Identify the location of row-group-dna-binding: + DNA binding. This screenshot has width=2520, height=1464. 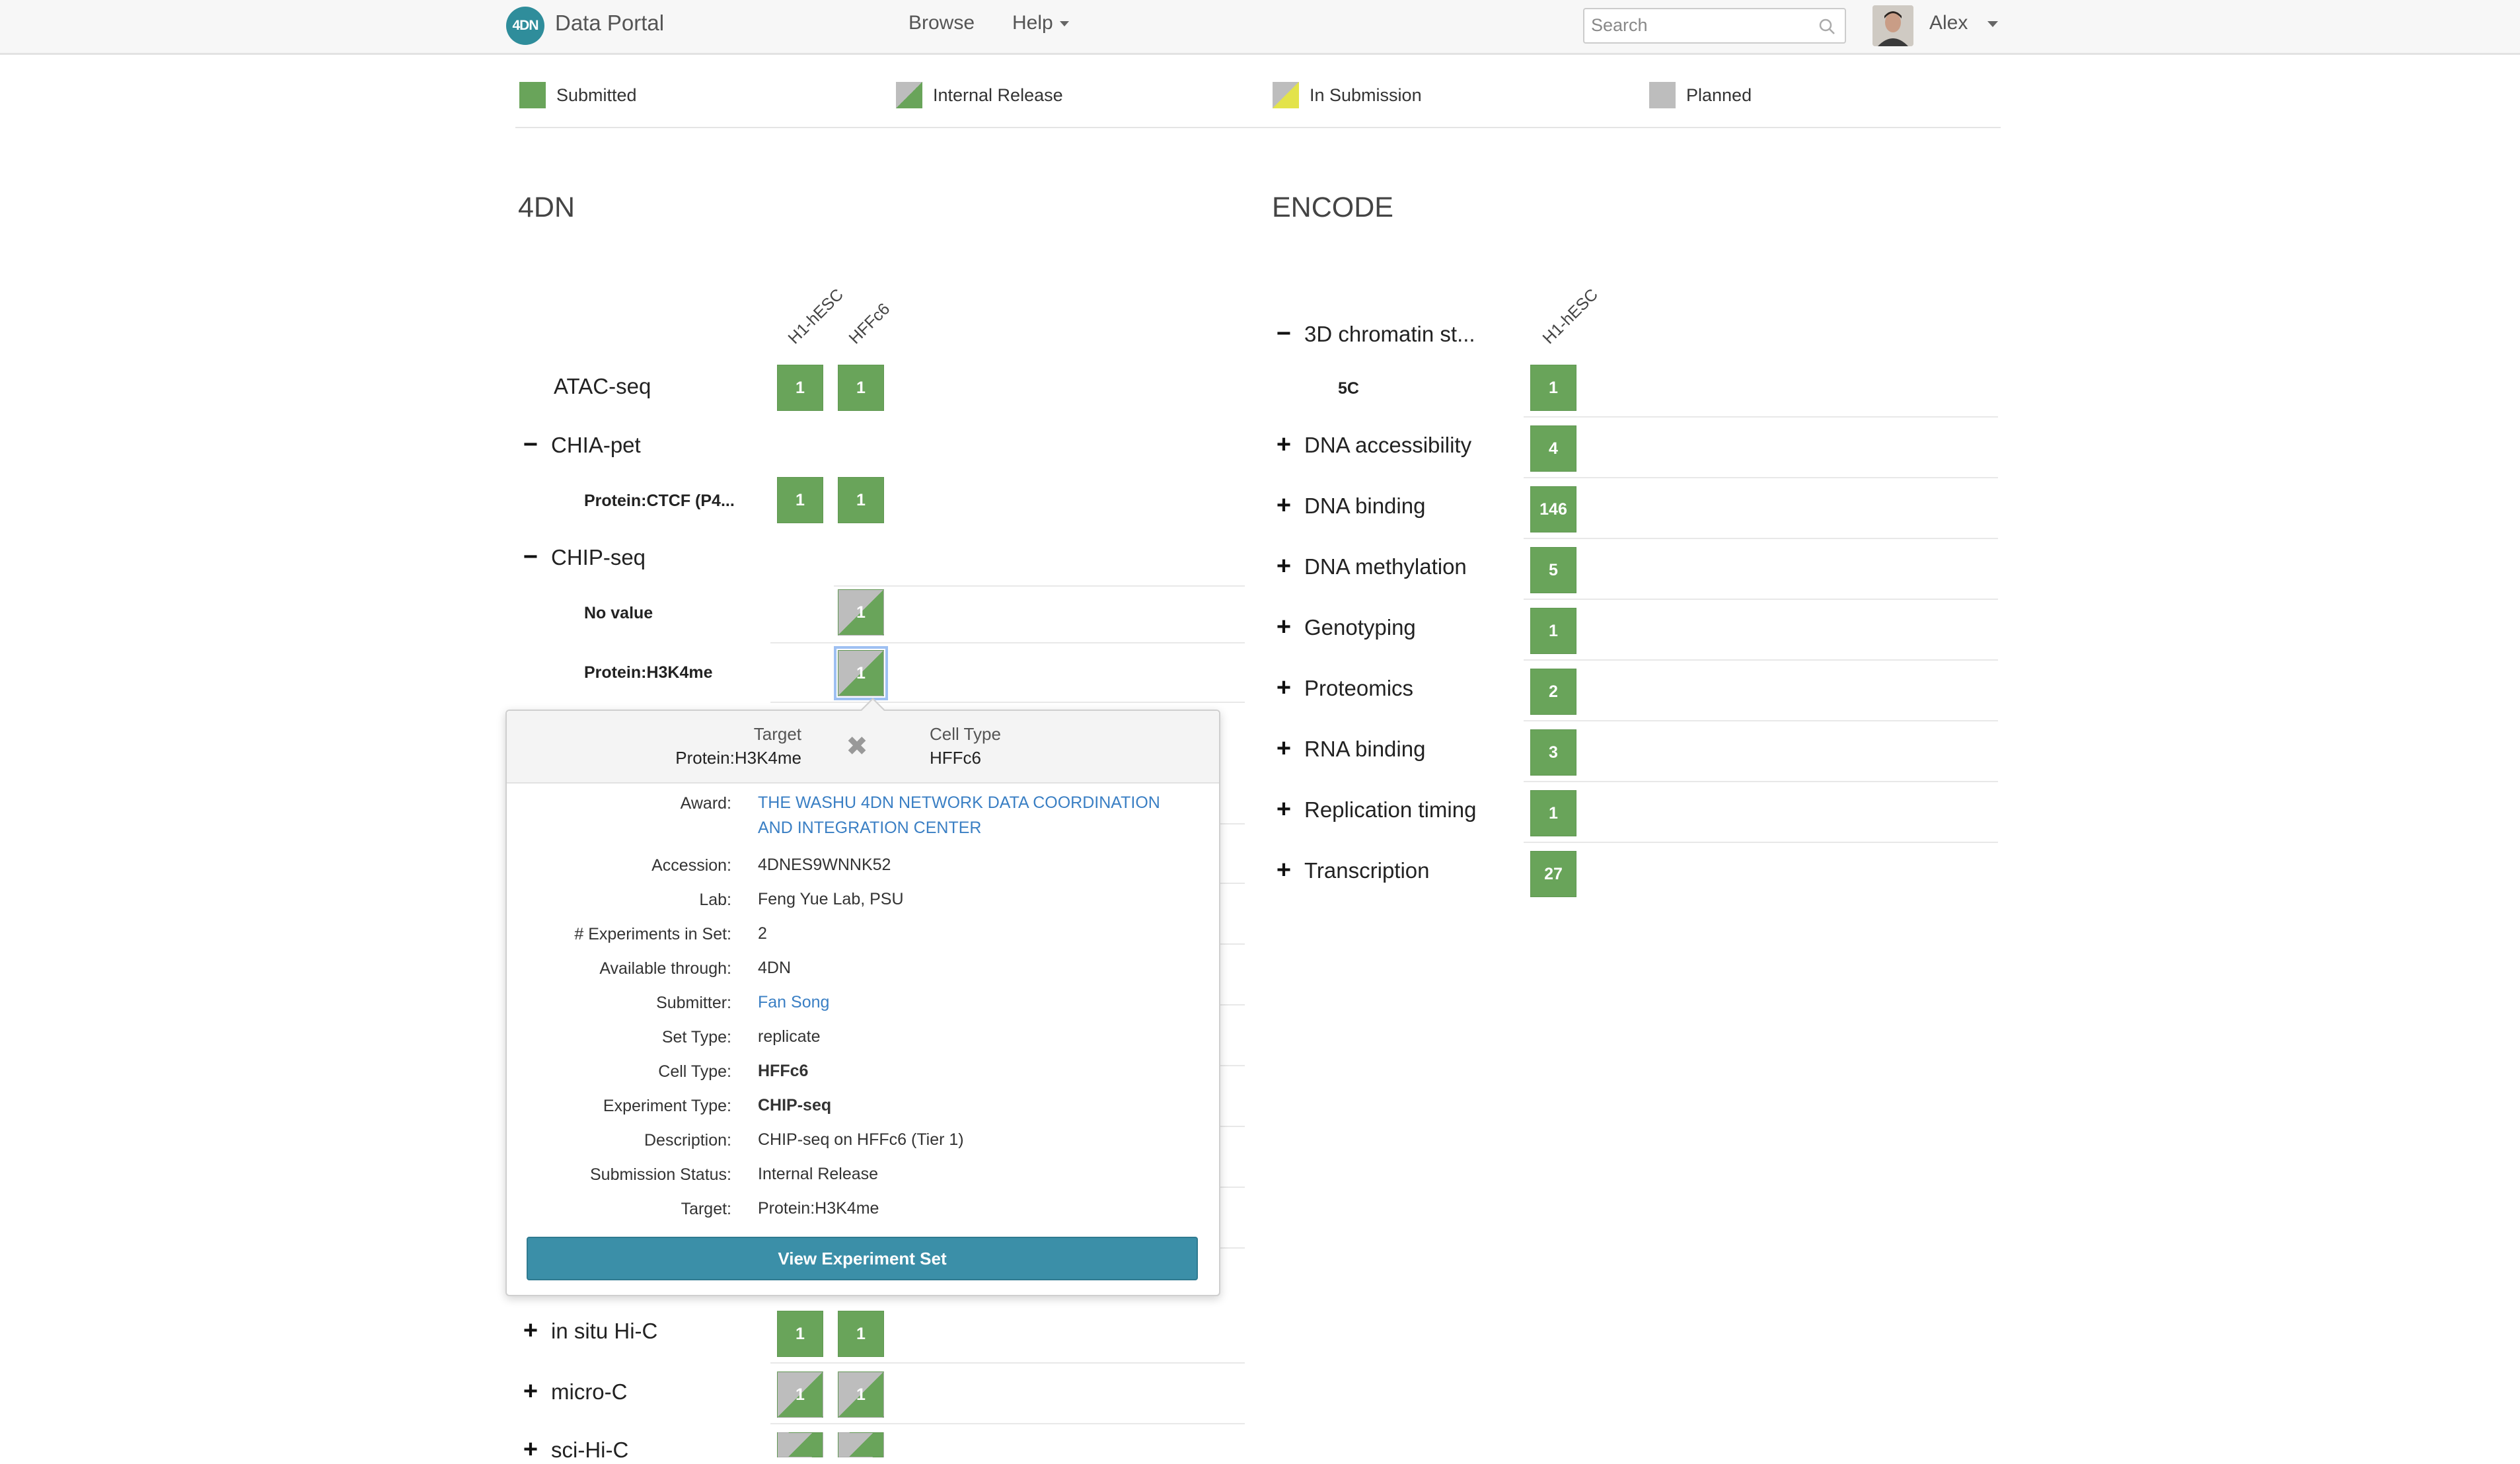
(1350, 506).